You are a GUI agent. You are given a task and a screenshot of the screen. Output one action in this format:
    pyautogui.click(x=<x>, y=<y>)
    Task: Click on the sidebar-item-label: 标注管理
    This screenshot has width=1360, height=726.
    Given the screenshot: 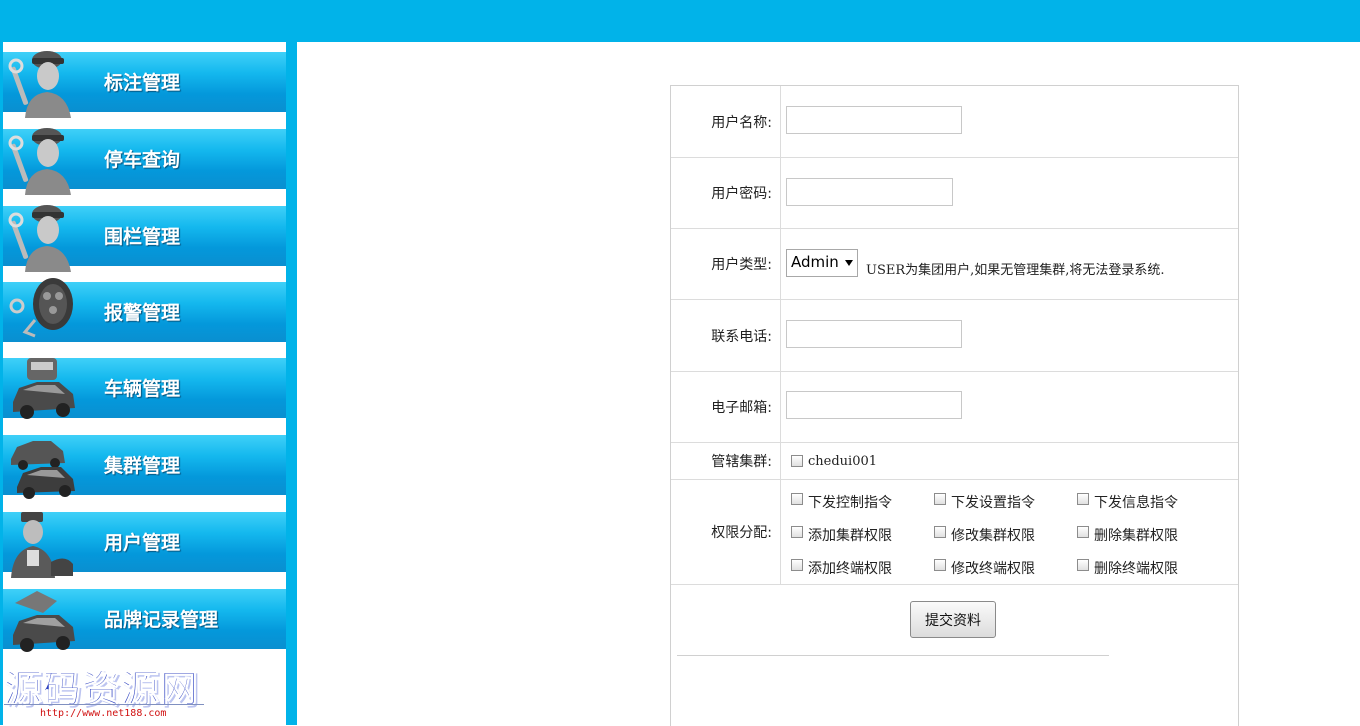 What is the action you would take?
    pyautogui.click(x=142, y=83)
    